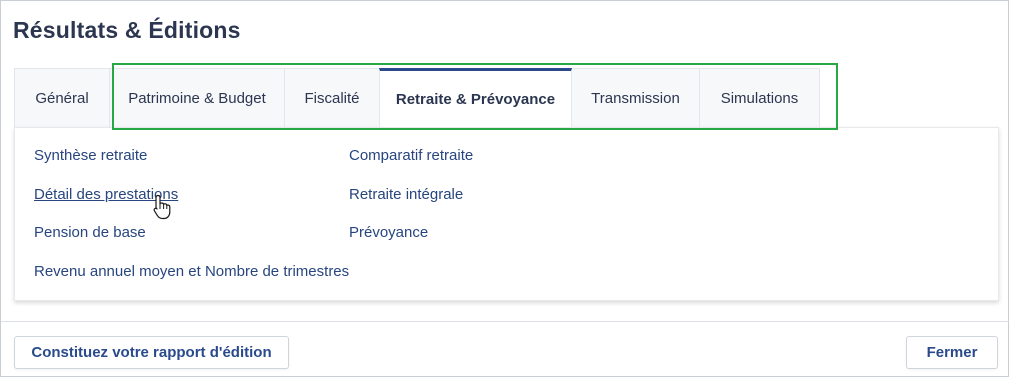 This screenshot has width=1009, height=377. What do you see at coordinates (90, 232) in the screenshot?
I see `link-pension-base: Pension de base` at bounding box center [90, 232].